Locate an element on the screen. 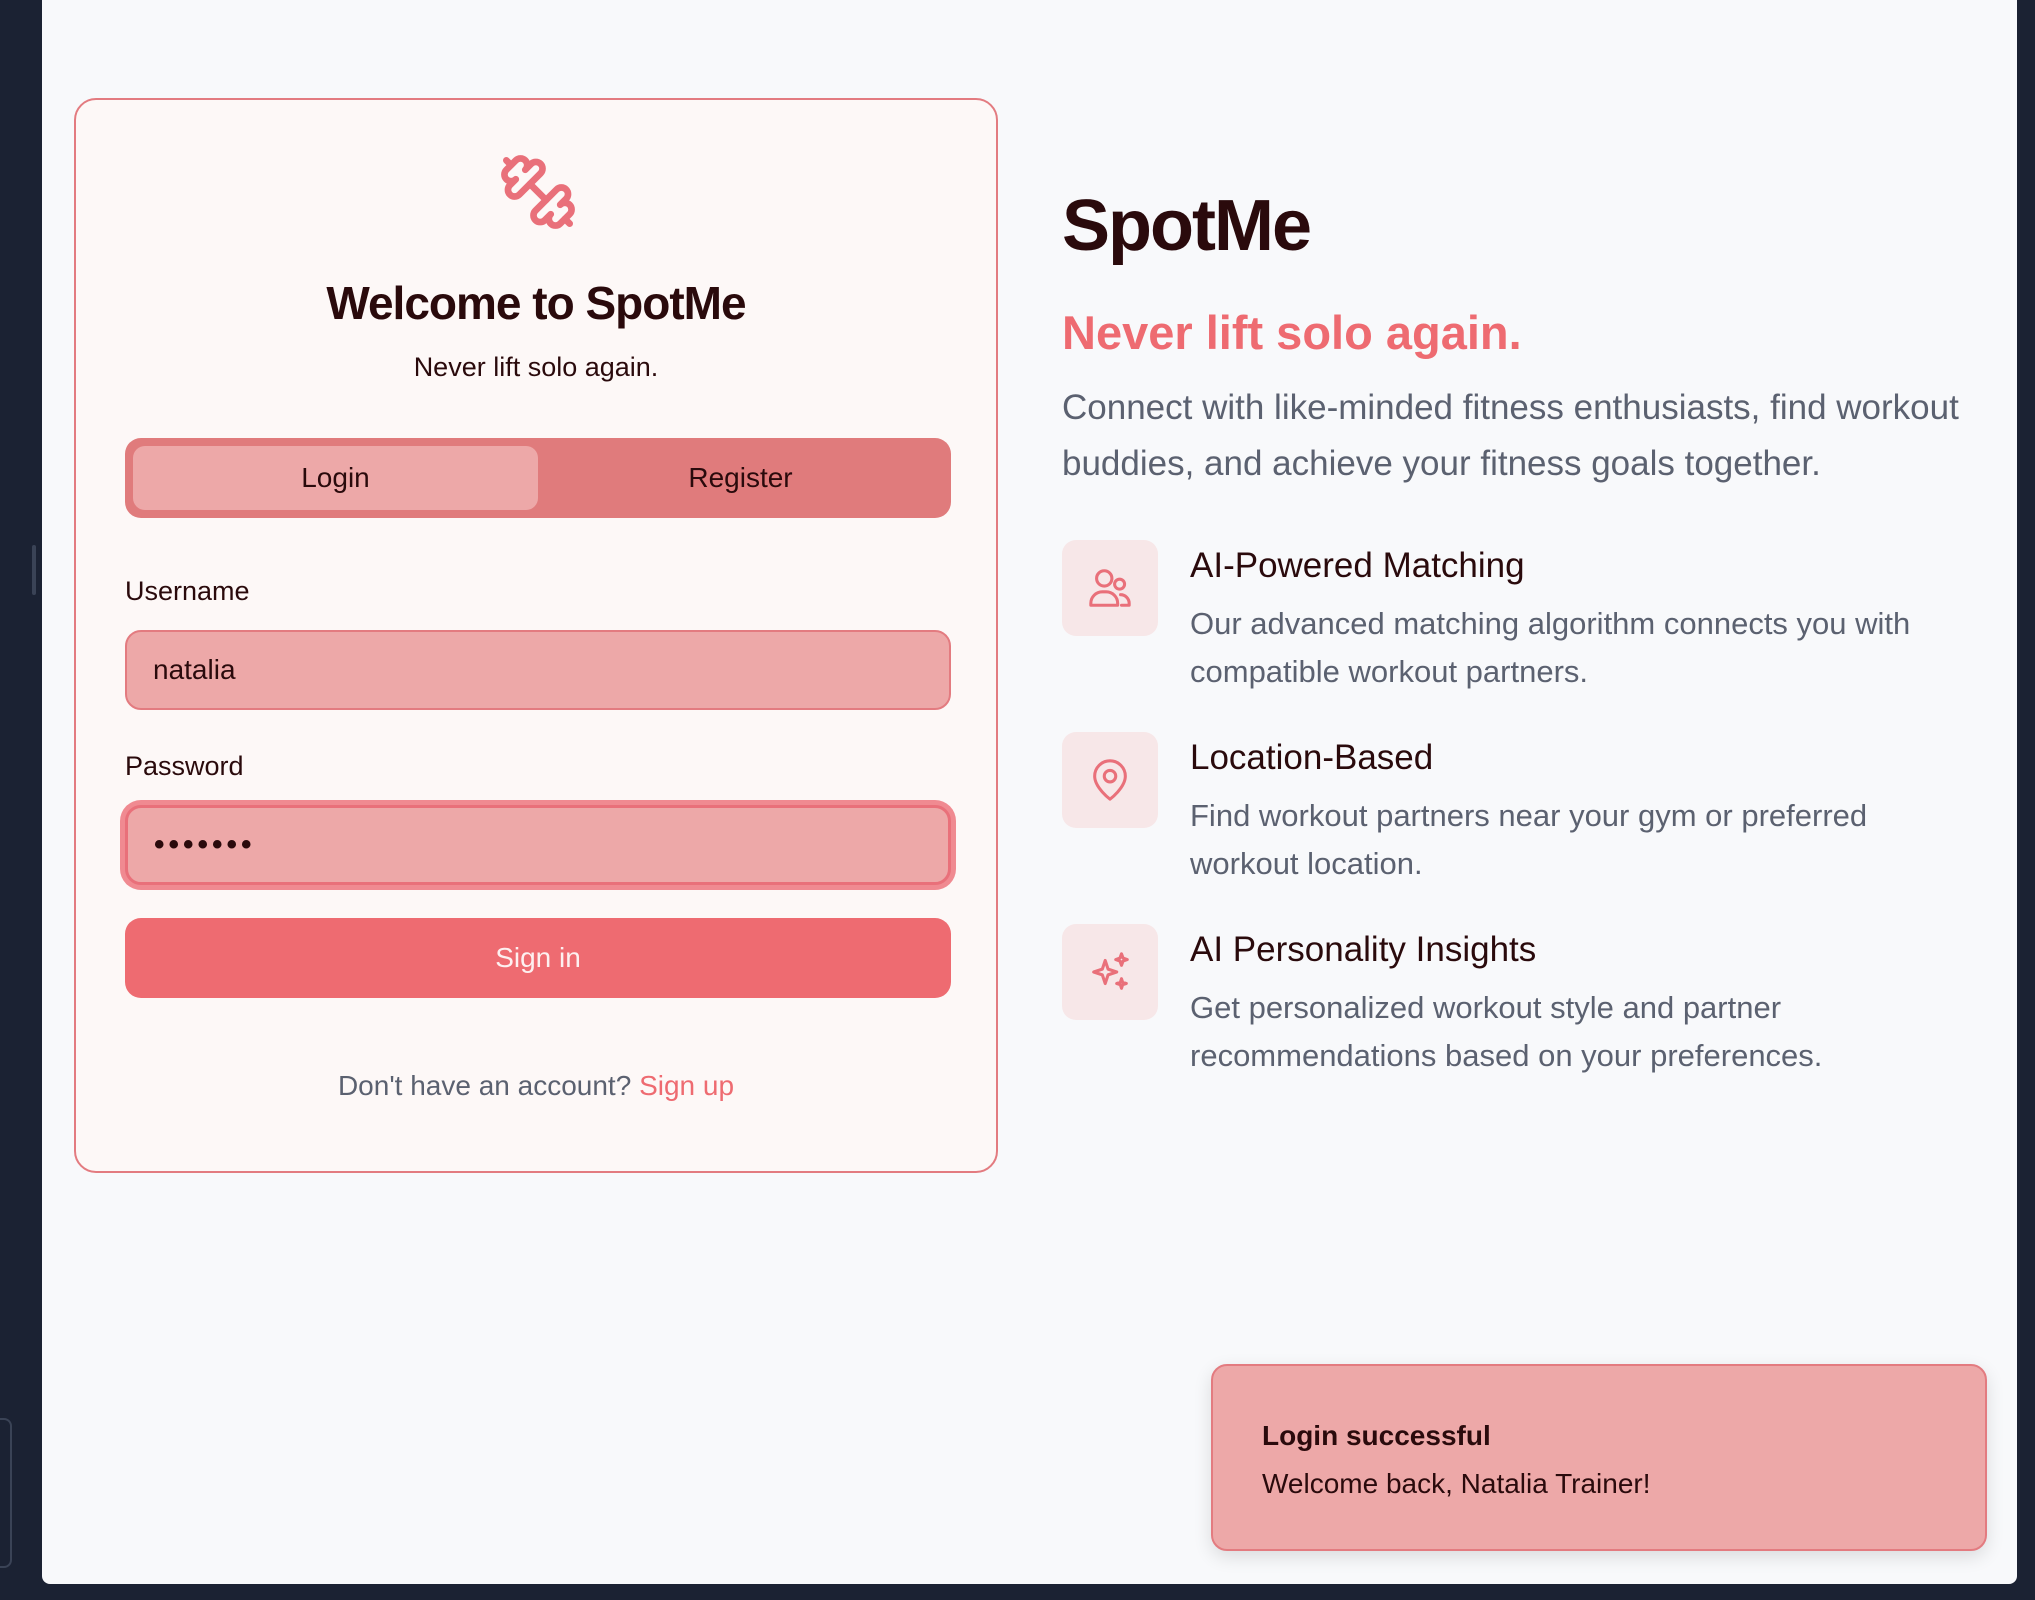 The image size is (2035, 1600). map-pin-icon is located at coordinates (1110, 780).